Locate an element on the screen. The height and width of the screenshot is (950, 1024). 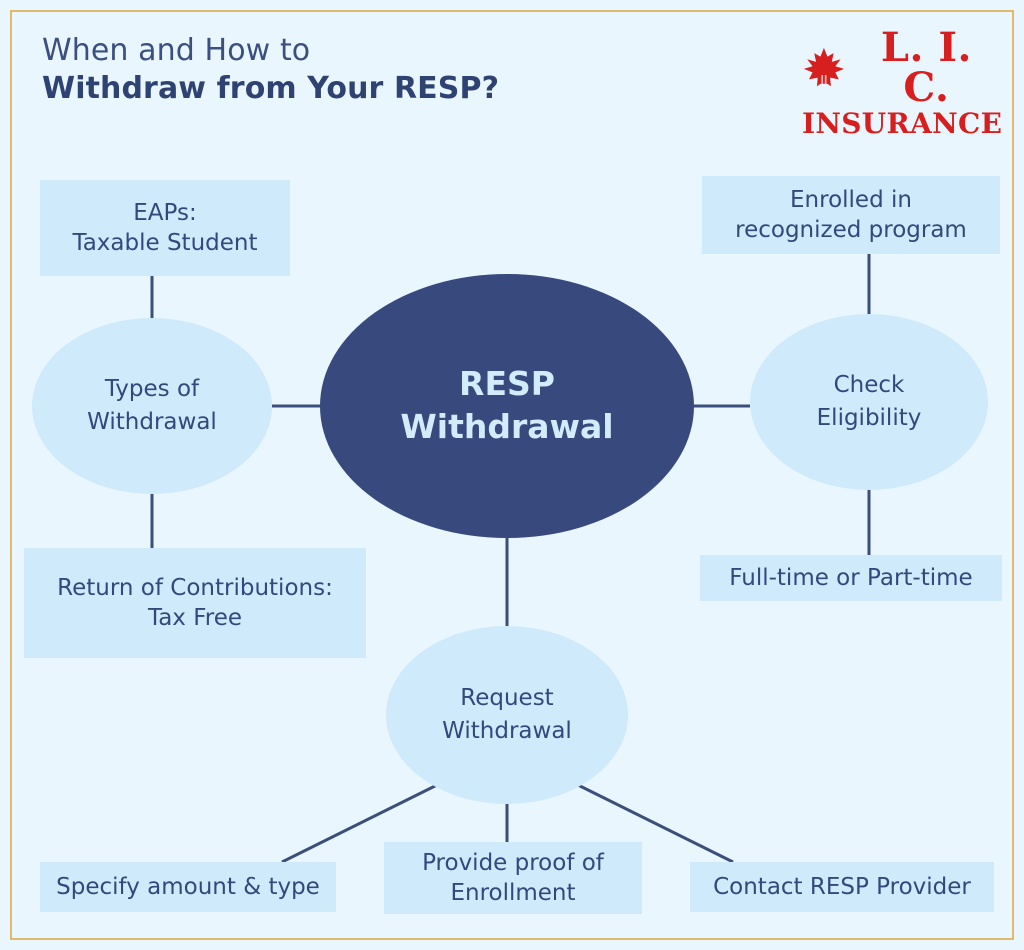
node-eaps-taxable-student: EAPs: Taxable Student is located at coordinates (165, 228).